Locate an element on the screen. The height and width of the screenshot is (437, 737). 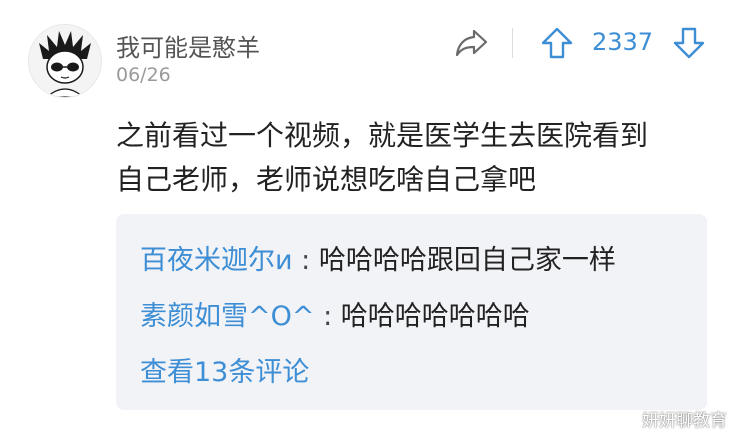
vote-count: 2337 is located at coordinates (623, 42).